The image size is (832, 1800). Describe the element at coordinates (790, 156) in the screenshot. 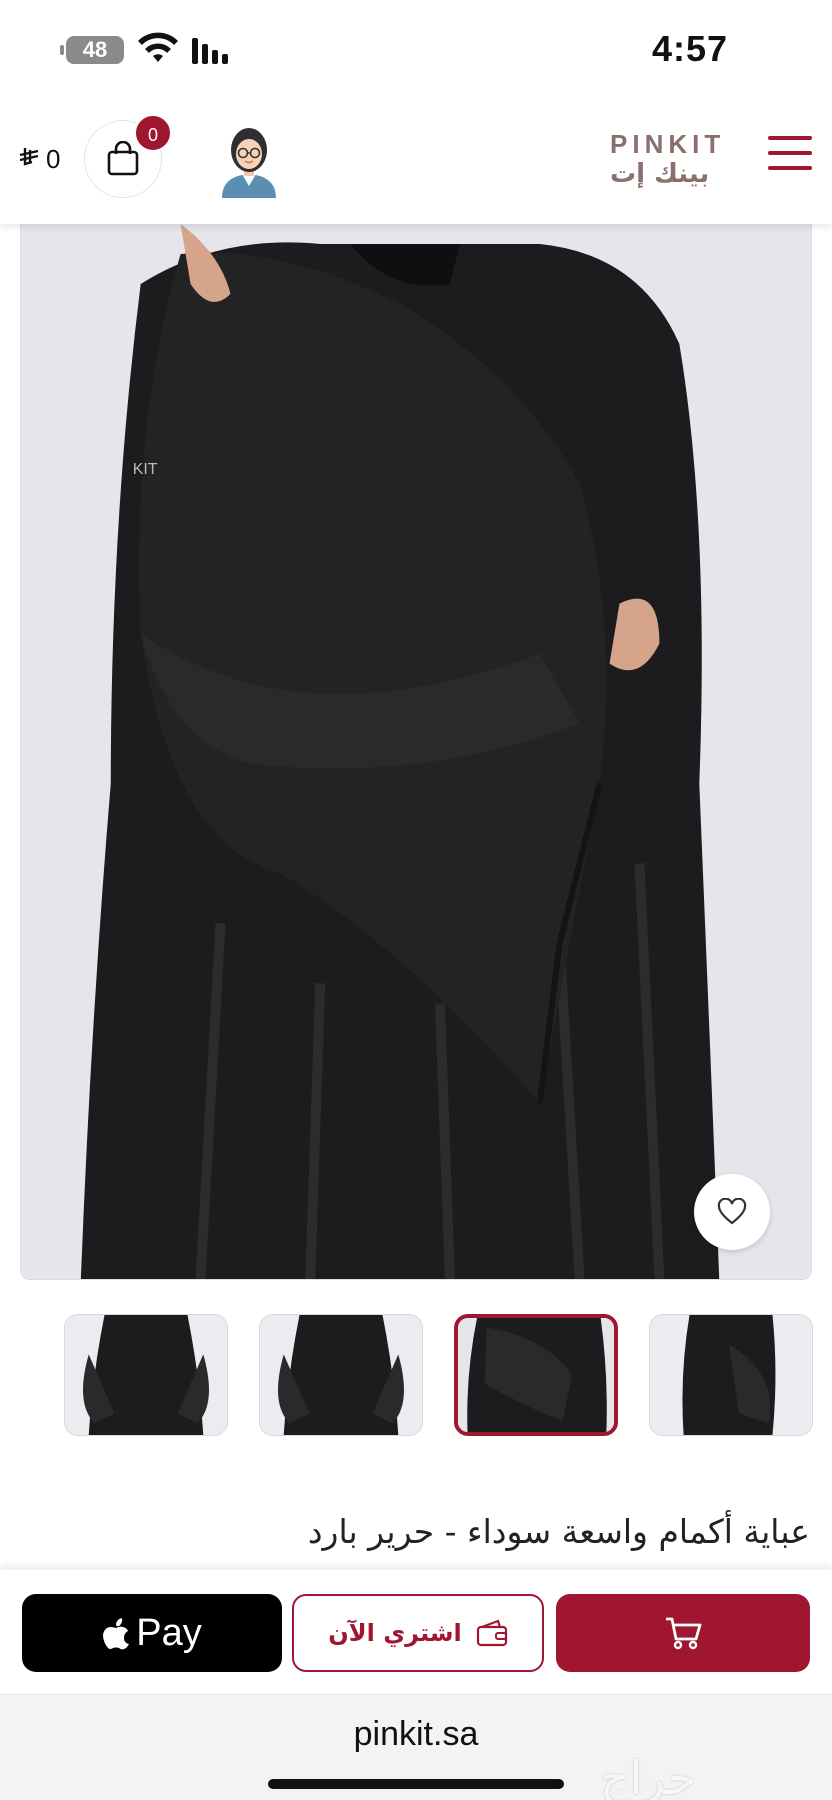

I see `hamburger-menu-button` at that location.